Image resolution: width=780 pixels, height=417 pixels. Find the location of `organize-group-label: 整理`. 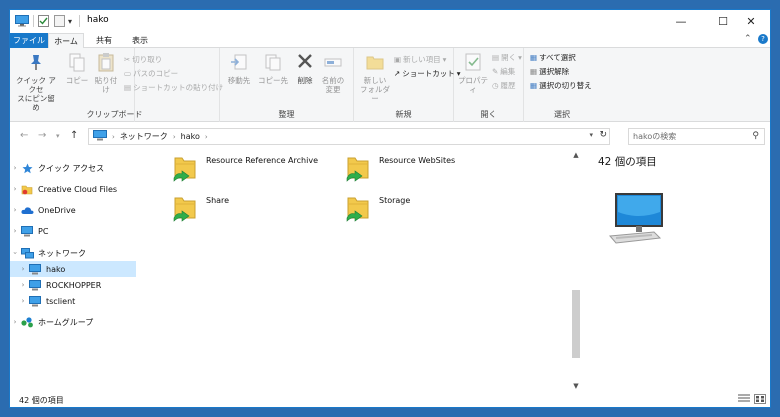

organize-group-label: 整理 is located at coordinates (286, 114).